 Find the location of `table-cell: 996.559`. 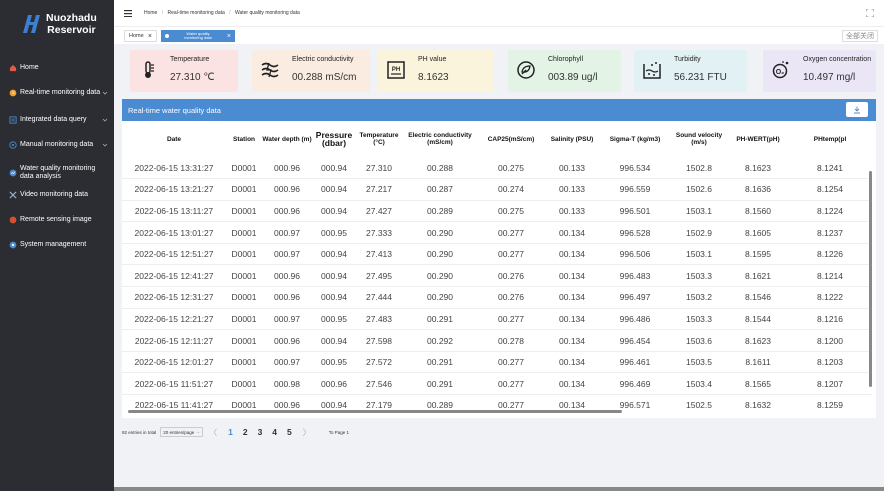

table-cell: 996.559 is located at coordinates (635, 189).